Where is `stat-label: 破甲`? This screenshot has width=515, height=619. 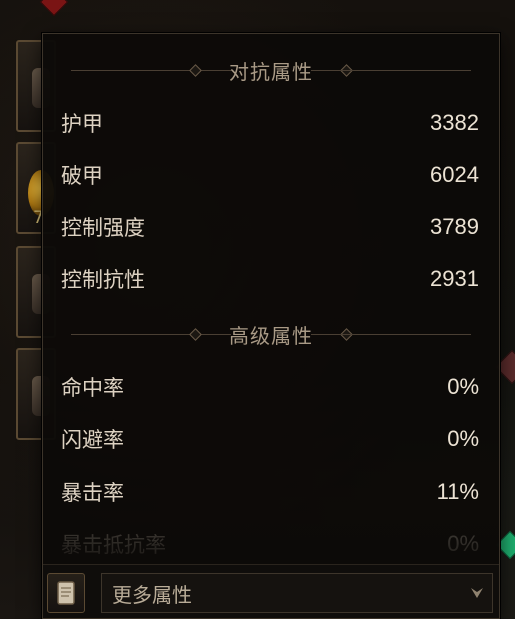
stat-label: 破甲 is located at coordinates (82, 176).